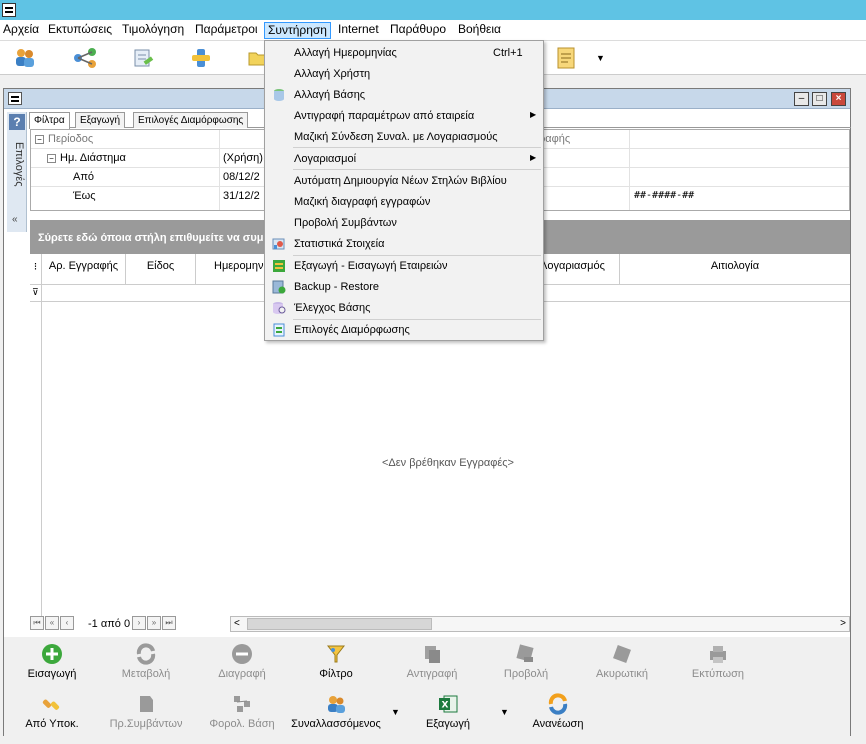 The image size is (866, 744). What do you see at coordinates (622, 674) in the screenshot?
I see `cancel-entry-label: Ακυρωτική` at bounding box center [622, 674].